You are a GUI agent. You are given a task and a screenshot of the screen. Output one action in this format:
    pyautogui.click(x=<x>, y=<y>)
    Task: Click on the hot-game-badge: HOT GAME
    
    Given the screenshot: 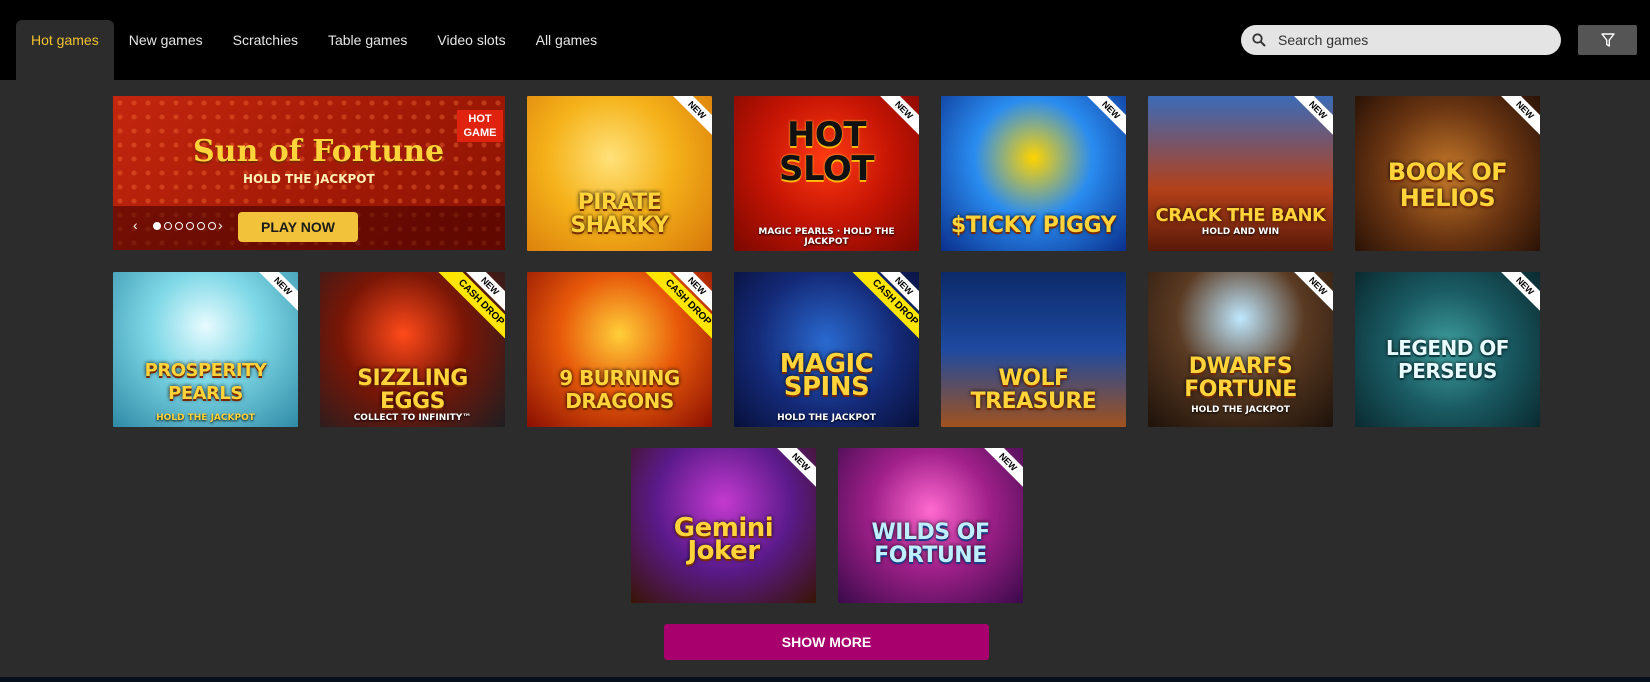 What is the action you would take?
    pyautogui.click(x=480, y=126)
    